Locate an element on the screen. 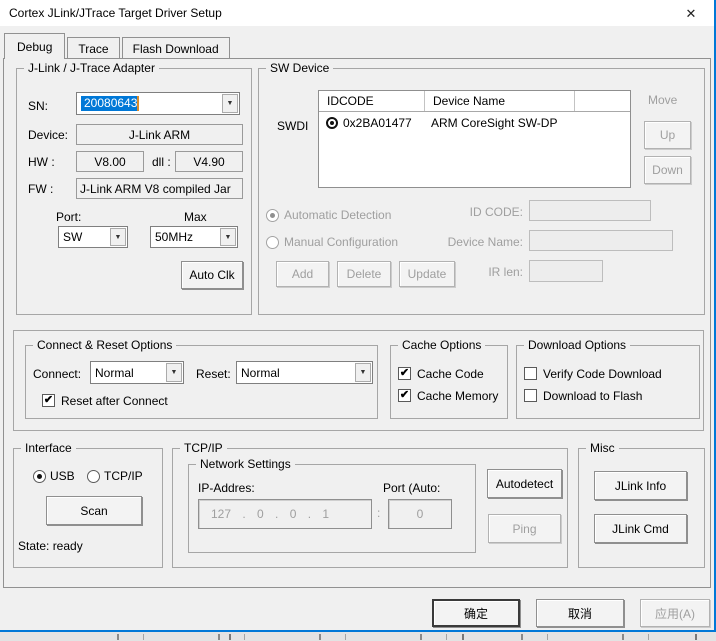 The width and height of the screenshot is (716, 641). add-button: Add is located at coordinates (302, 274).